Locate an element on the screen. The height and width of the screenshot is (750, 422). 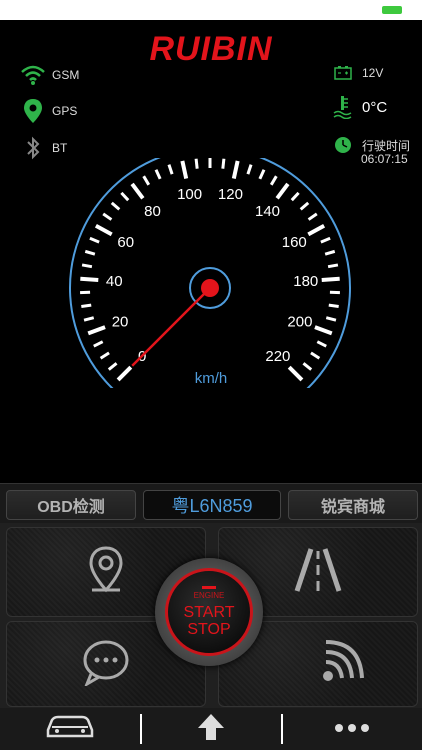
nav-home is located at coordinates (211, 729).